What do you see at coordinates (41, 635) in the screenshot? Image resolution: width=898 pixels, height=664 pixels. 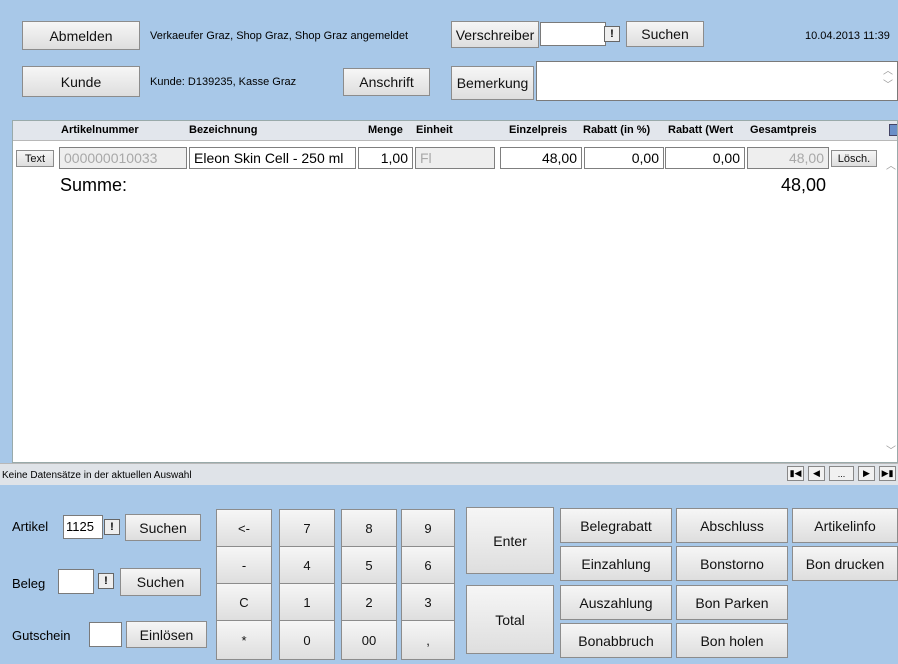 I see `gift-label: Gutschein` at bounding box center [41, 635].